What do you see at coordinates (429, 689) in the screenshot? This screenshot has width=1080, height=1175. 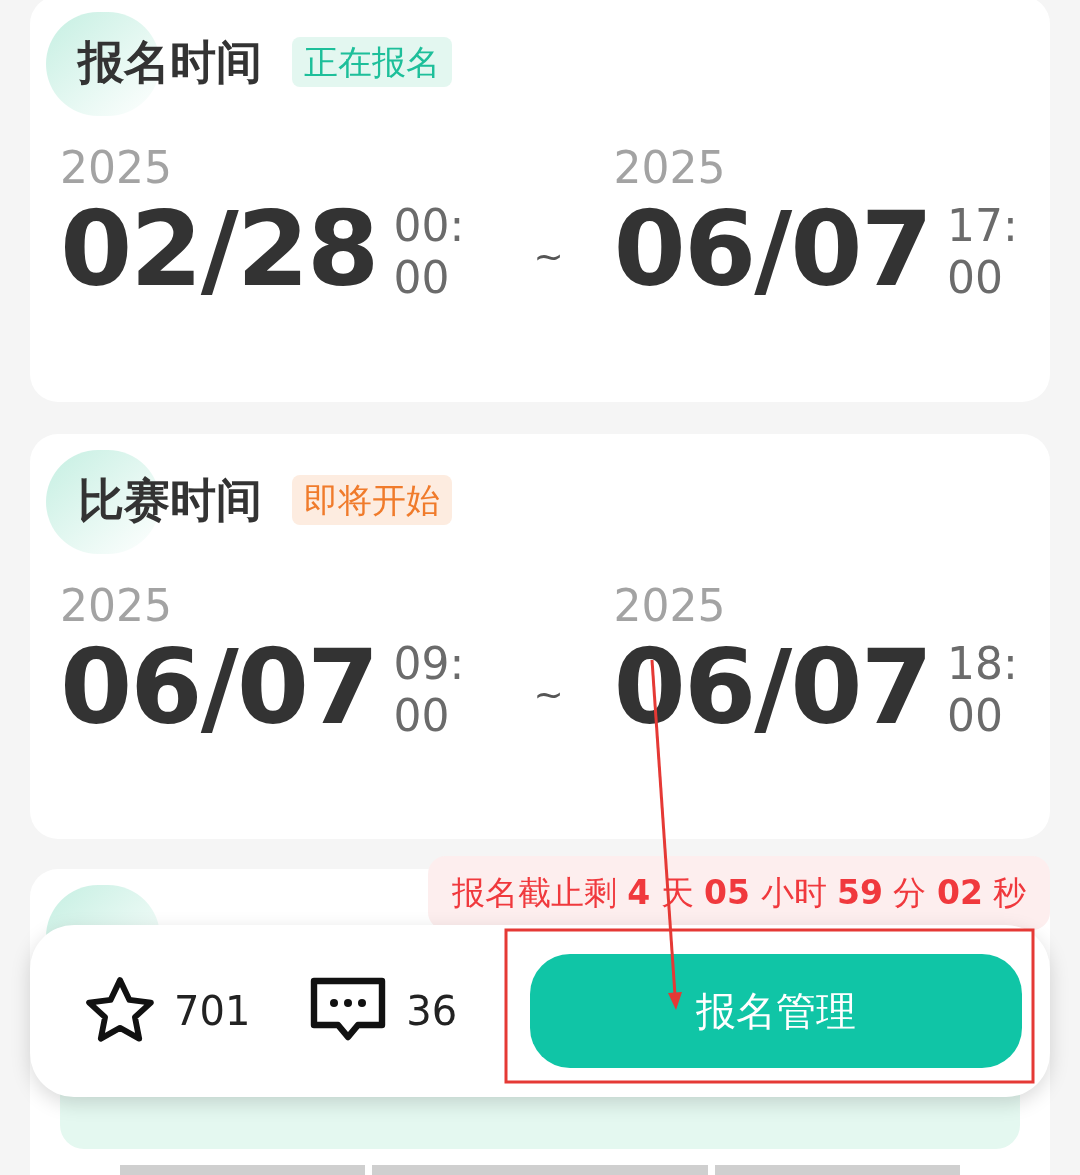 I see `time-text: 09:00` at bounding box center [429, 689].